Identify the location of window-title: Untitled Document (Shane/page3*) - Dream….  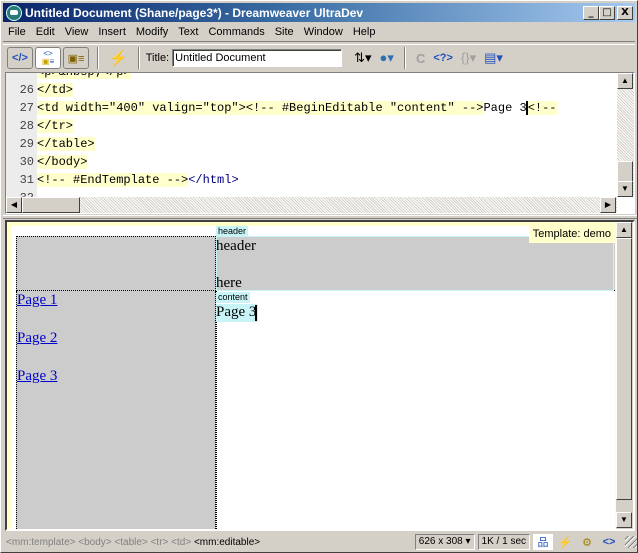
(194, 12).